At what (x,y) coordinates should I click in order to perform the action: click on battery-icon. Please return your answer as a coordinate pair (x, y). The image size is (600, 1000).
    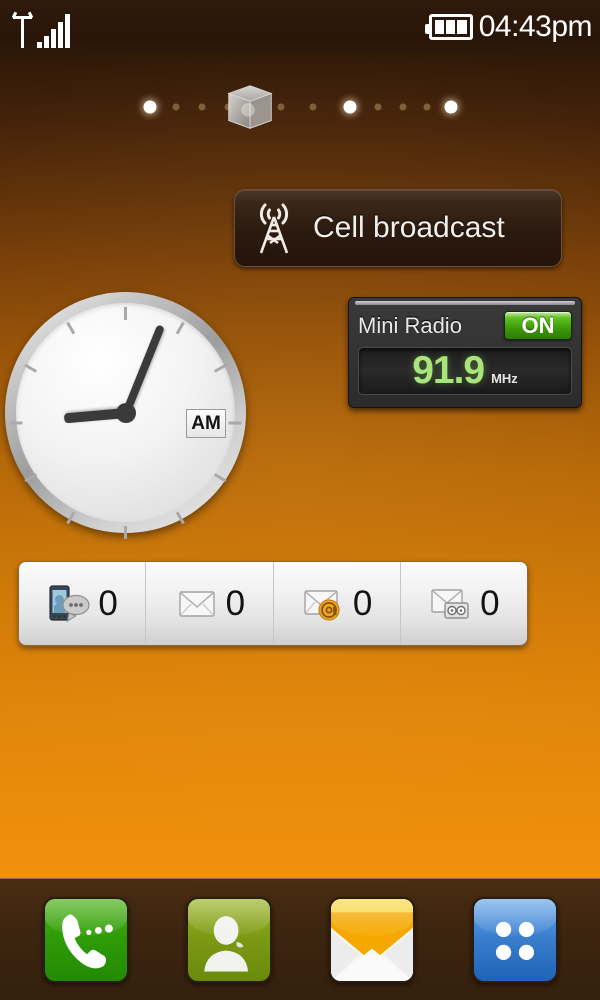
    Looking at the image, I should click on (448, 27).